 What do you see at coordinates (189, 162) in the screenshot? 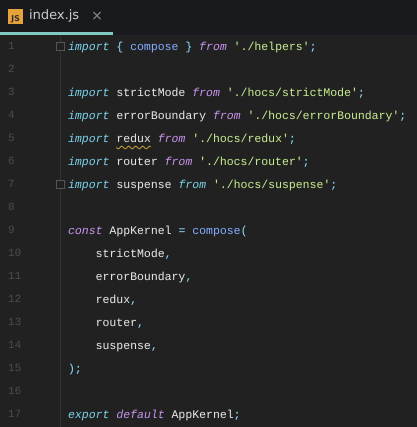
I see `code-line: import router from './hocs/router';` at bounding box center [189, 162].